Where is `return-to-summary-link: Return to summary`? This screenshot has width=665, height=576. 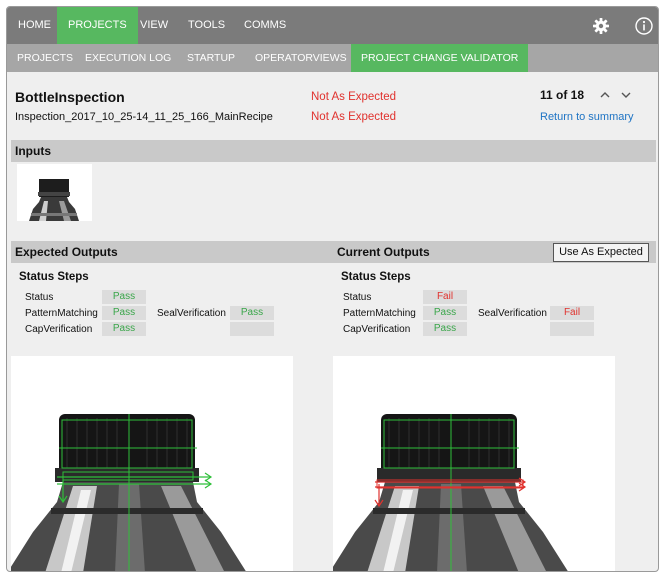 return-to-summary-link: Return to summary is located at coordinates (587, 117).